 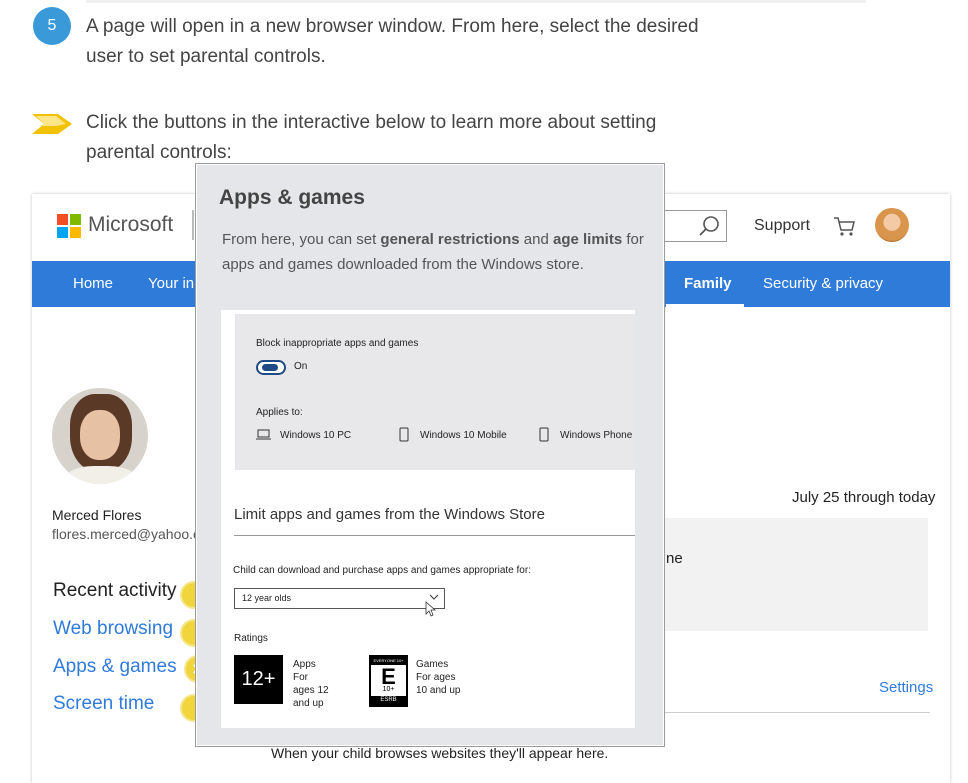 What do you see at coordinates (93, 284) in the screenshot?
I see `nav-home: Home` at bounding box center [93, 284].